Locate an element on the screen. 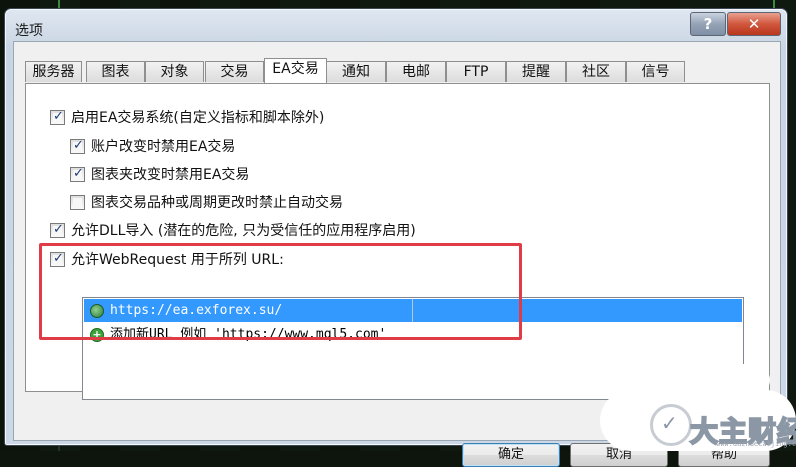  option-label: 允许DLL导入 (潜在的危险, 只为受信任的应用程序启用) is located at coordinates (243, 231).